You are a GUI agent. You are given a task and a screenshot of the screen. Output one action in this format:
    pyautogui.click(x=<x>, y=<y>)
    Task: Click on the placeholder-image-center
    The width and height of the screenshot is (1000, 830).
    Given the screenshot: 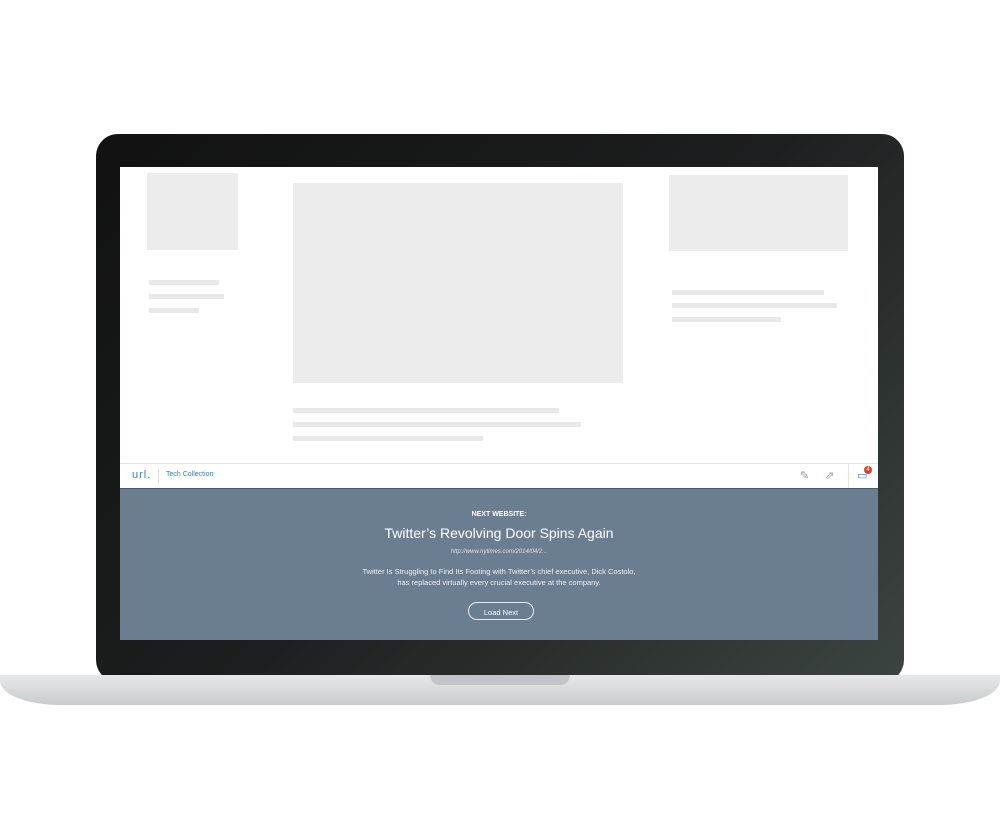 What is the action you would take?
    pyautogui.click(x=458, y=283)
    